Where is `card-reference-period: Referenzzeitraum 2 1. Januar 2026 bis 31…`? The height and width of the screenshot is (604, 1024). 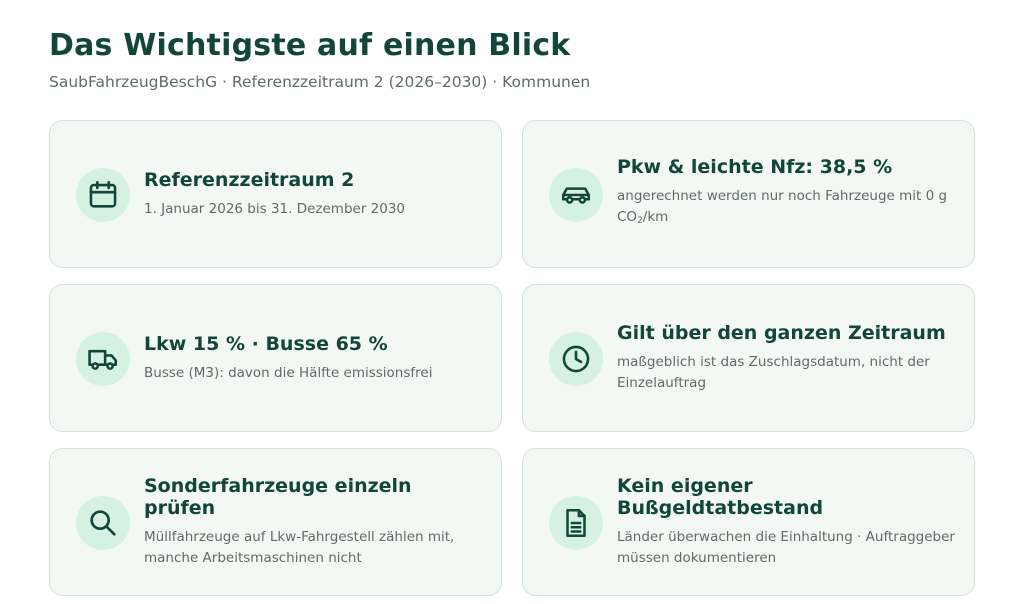
card-reference-period: Referenzzeitraum 2 1. Januar 2026 bis 31… is located at coordinates (275, 194).